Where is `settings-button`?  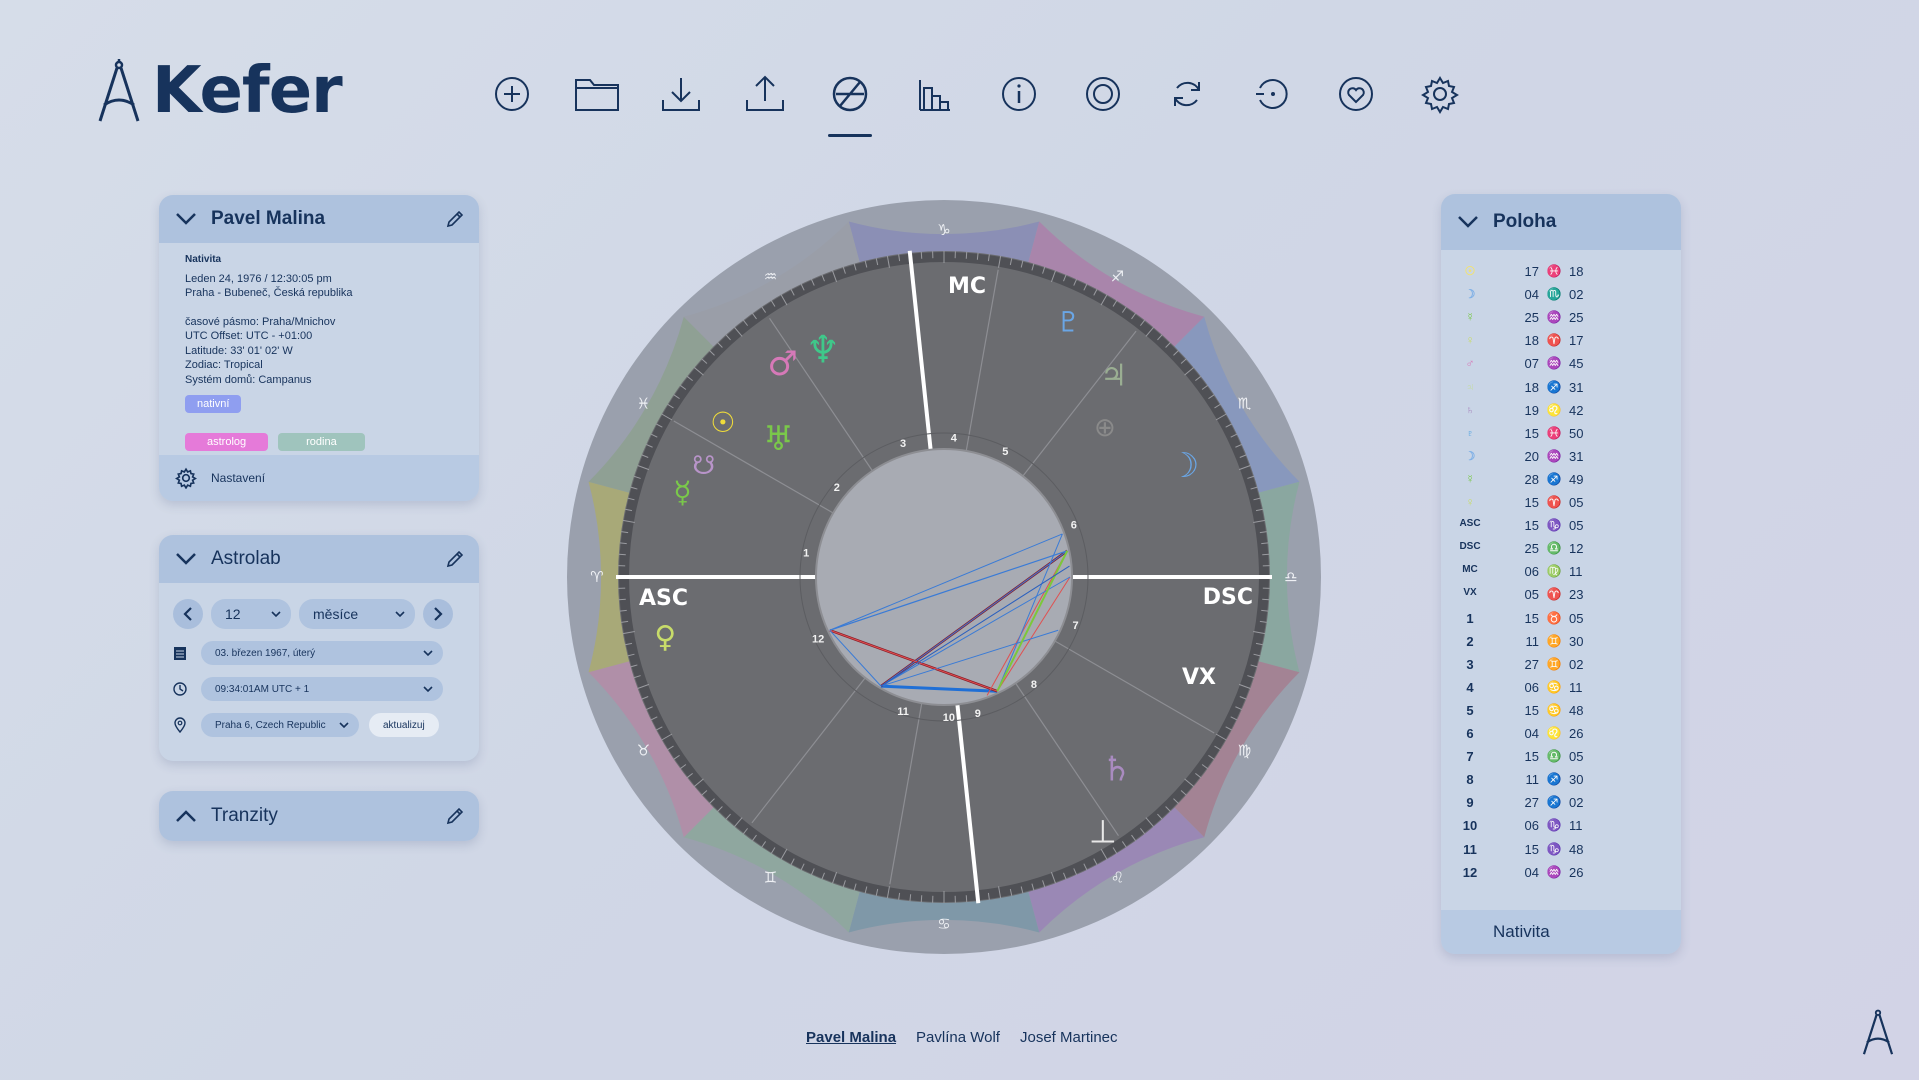 settings-button is located at coordinates (1440, 100).